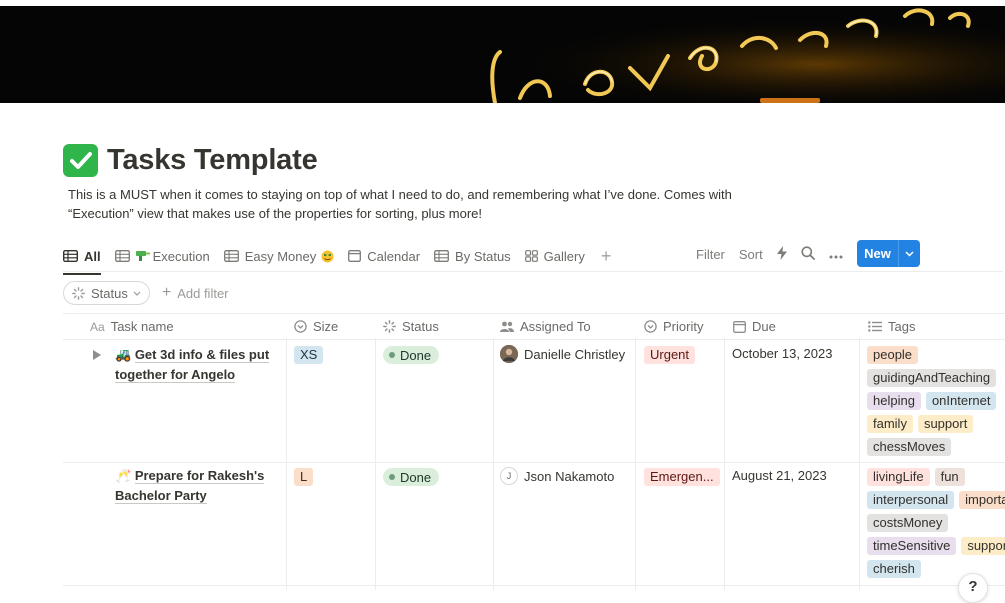 This screenshot has height=603, width=1005. Describe the element at coordinates (673, 326) in the screenshot. I see `column-priority: Priority` at that location.